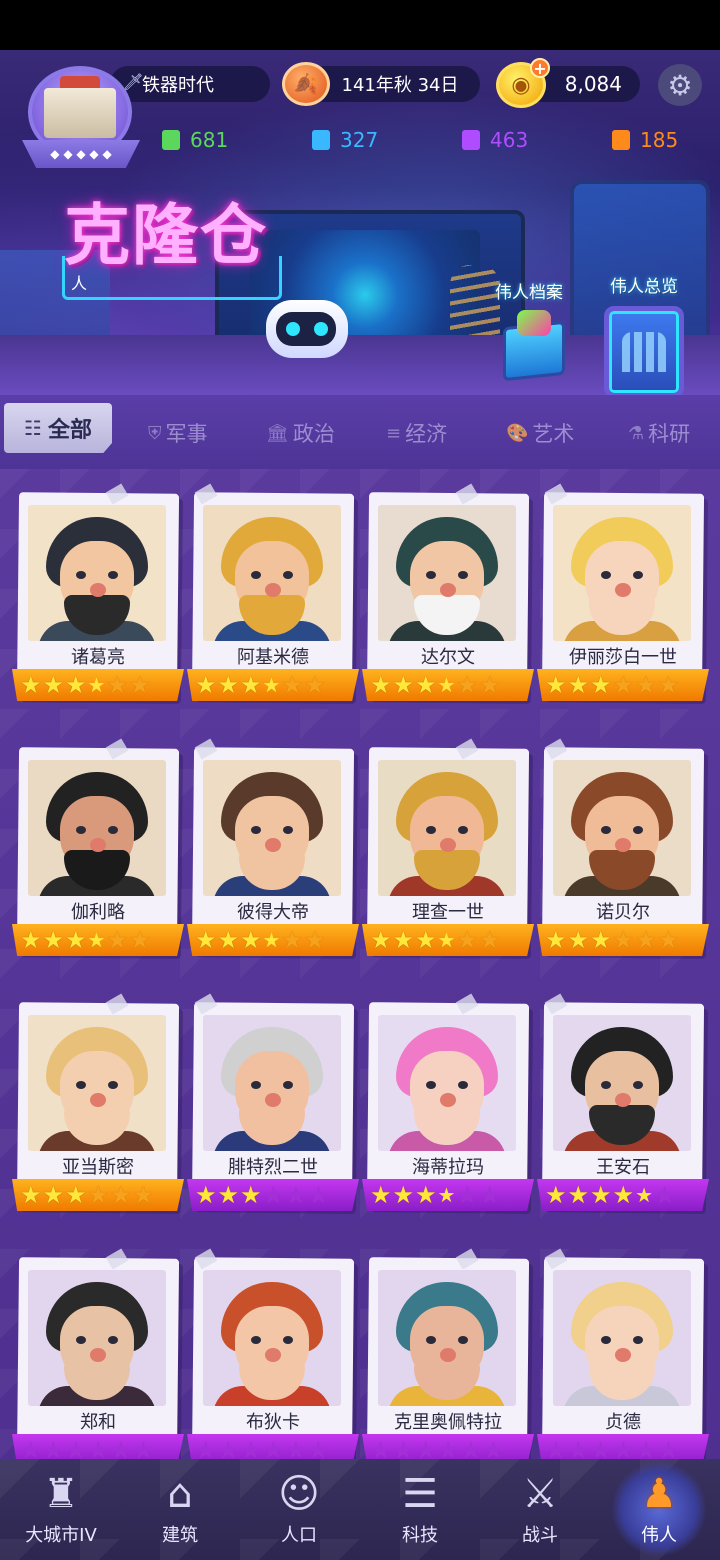 This screenshot has width=720, height=1560. I want to click on robot-base, so click(306, 332).